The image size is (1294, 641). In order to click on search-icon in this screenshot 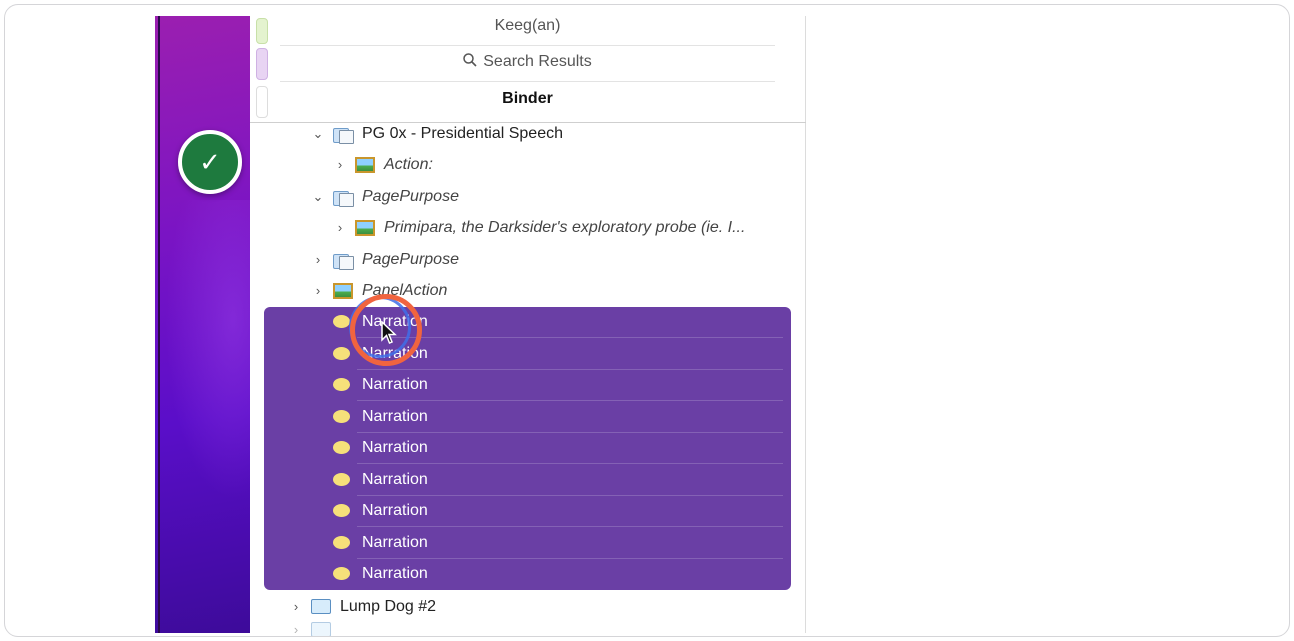, I will do `click(470, 60)`.